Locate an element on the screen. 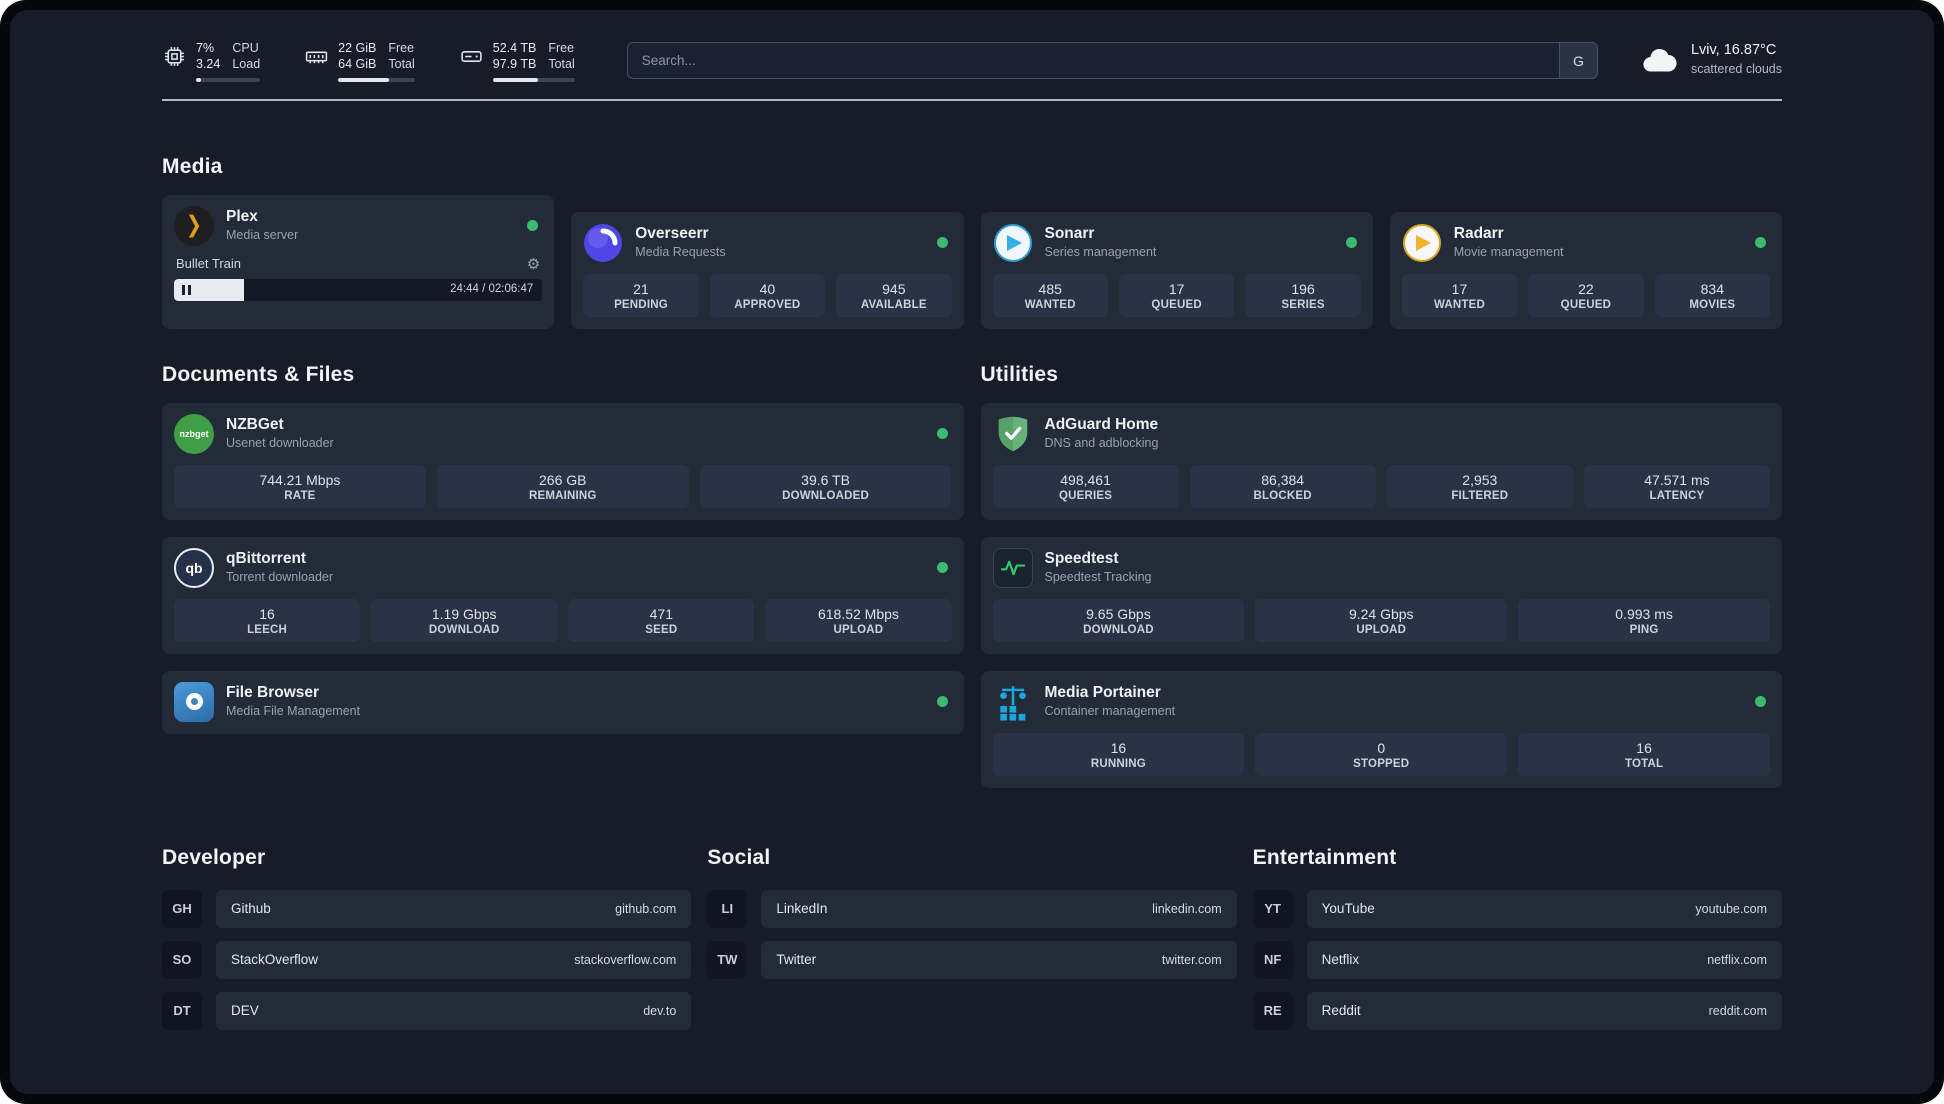 Image resolution: width=1944 pixels, height=1104 pixels. bookmark-row: YT YouTube youtube.com is located at coordinates (1517, 908).